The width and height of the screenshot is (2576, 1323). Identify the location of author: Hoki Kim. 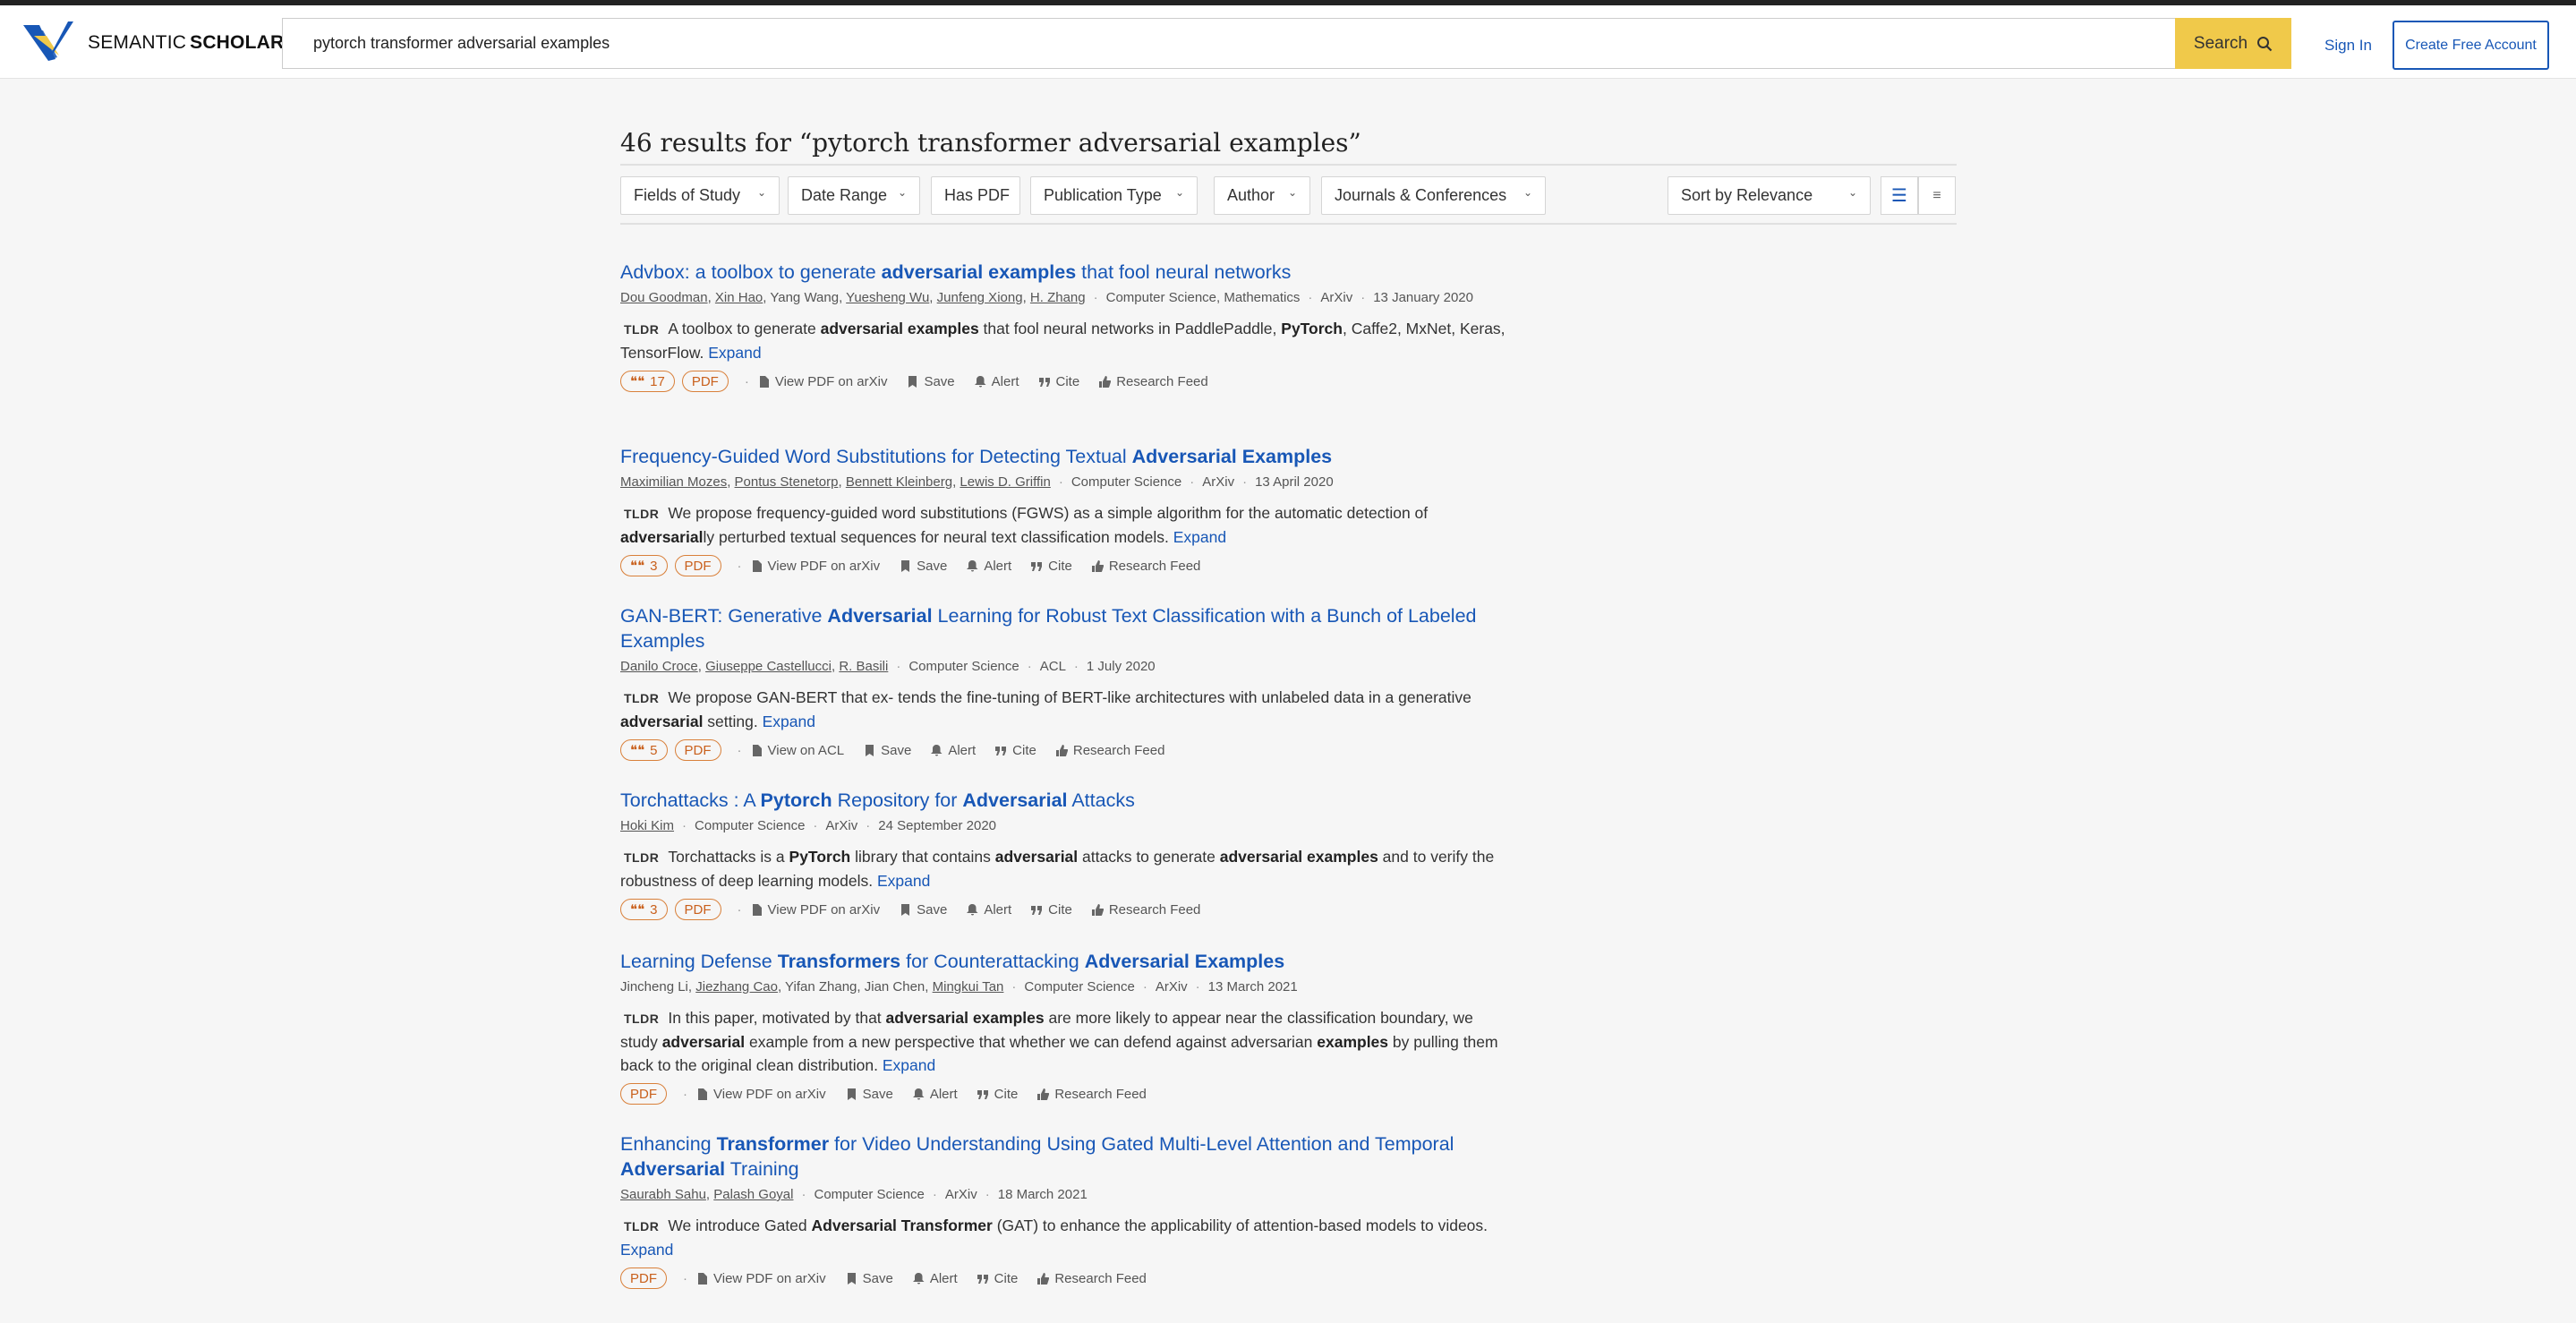
(647, 826).